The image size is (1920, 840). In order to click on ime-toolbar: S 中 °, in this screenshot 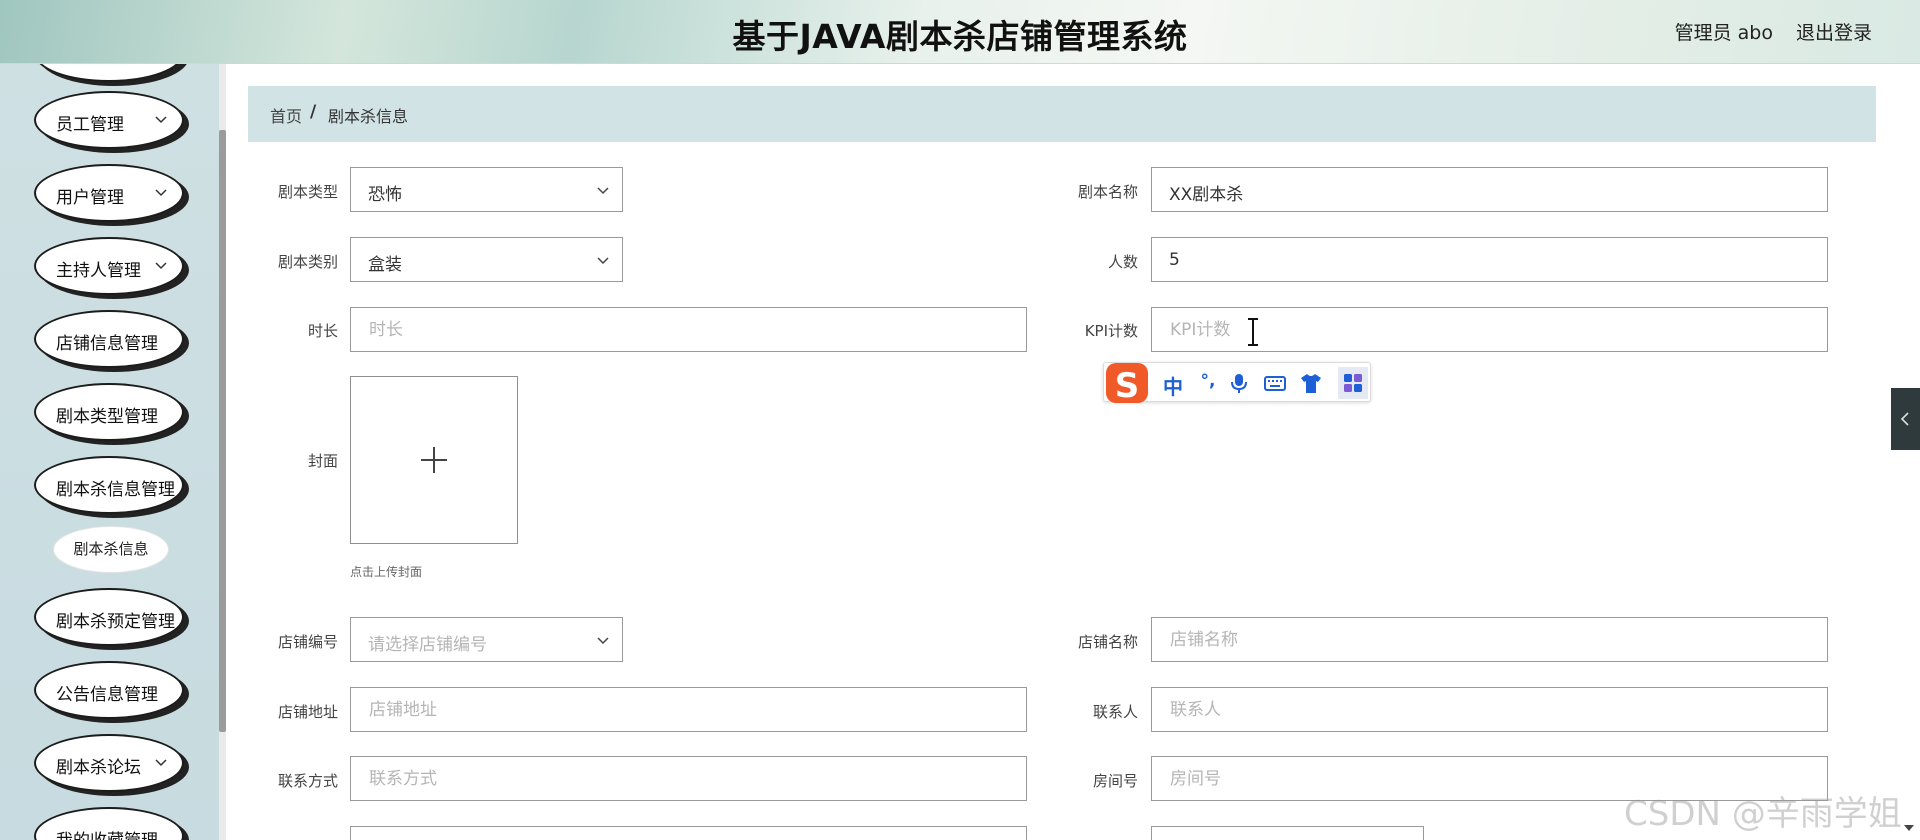, I will do `click(1237, 382)`.